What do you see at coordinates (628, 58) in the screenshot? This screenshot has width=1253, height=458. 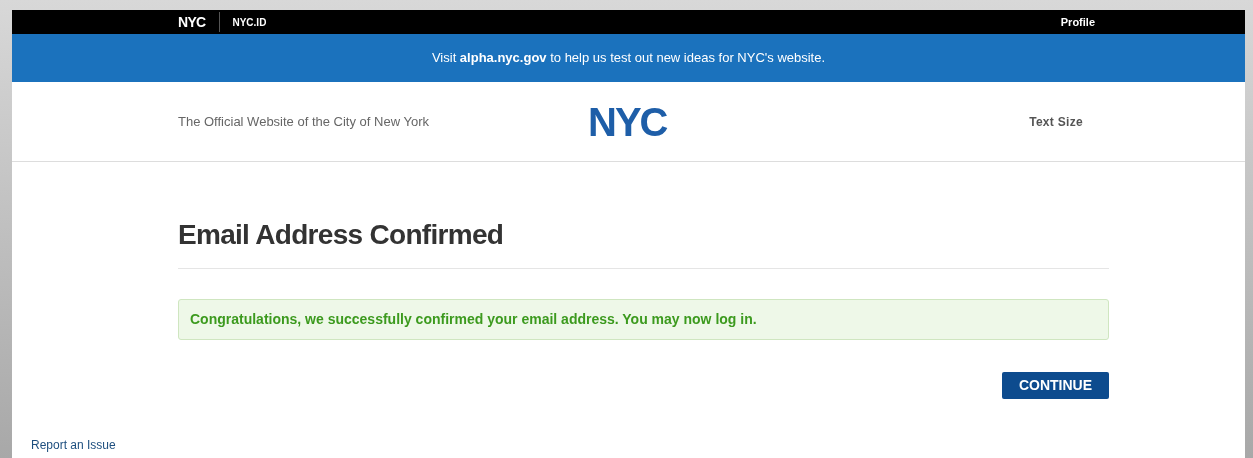 I see `banner-text: Visit alpha.nyc.gov to help us test out new ideas for NYC's website.` at bounding box center [628, 58].